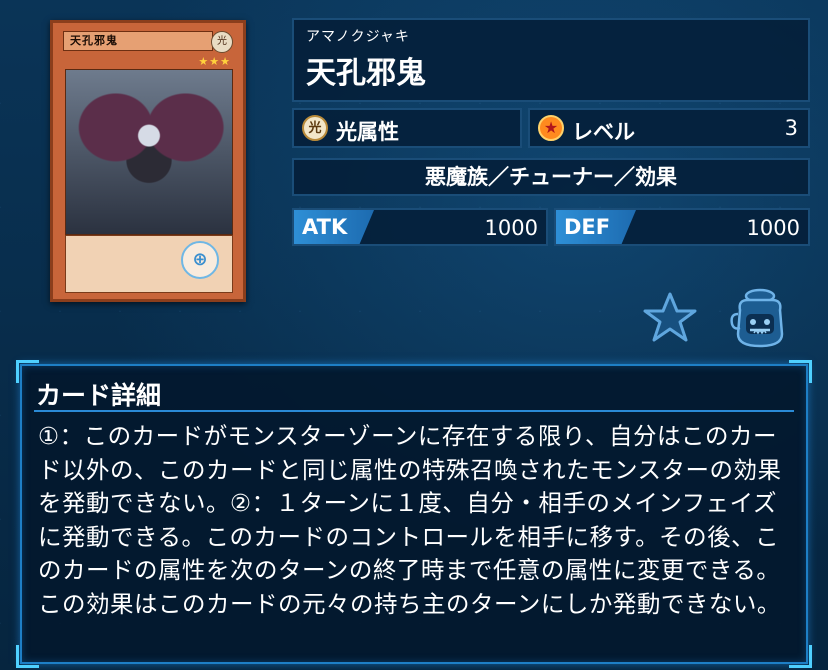  I want to click on light-attribute-icon: 光, so click(315, 128).